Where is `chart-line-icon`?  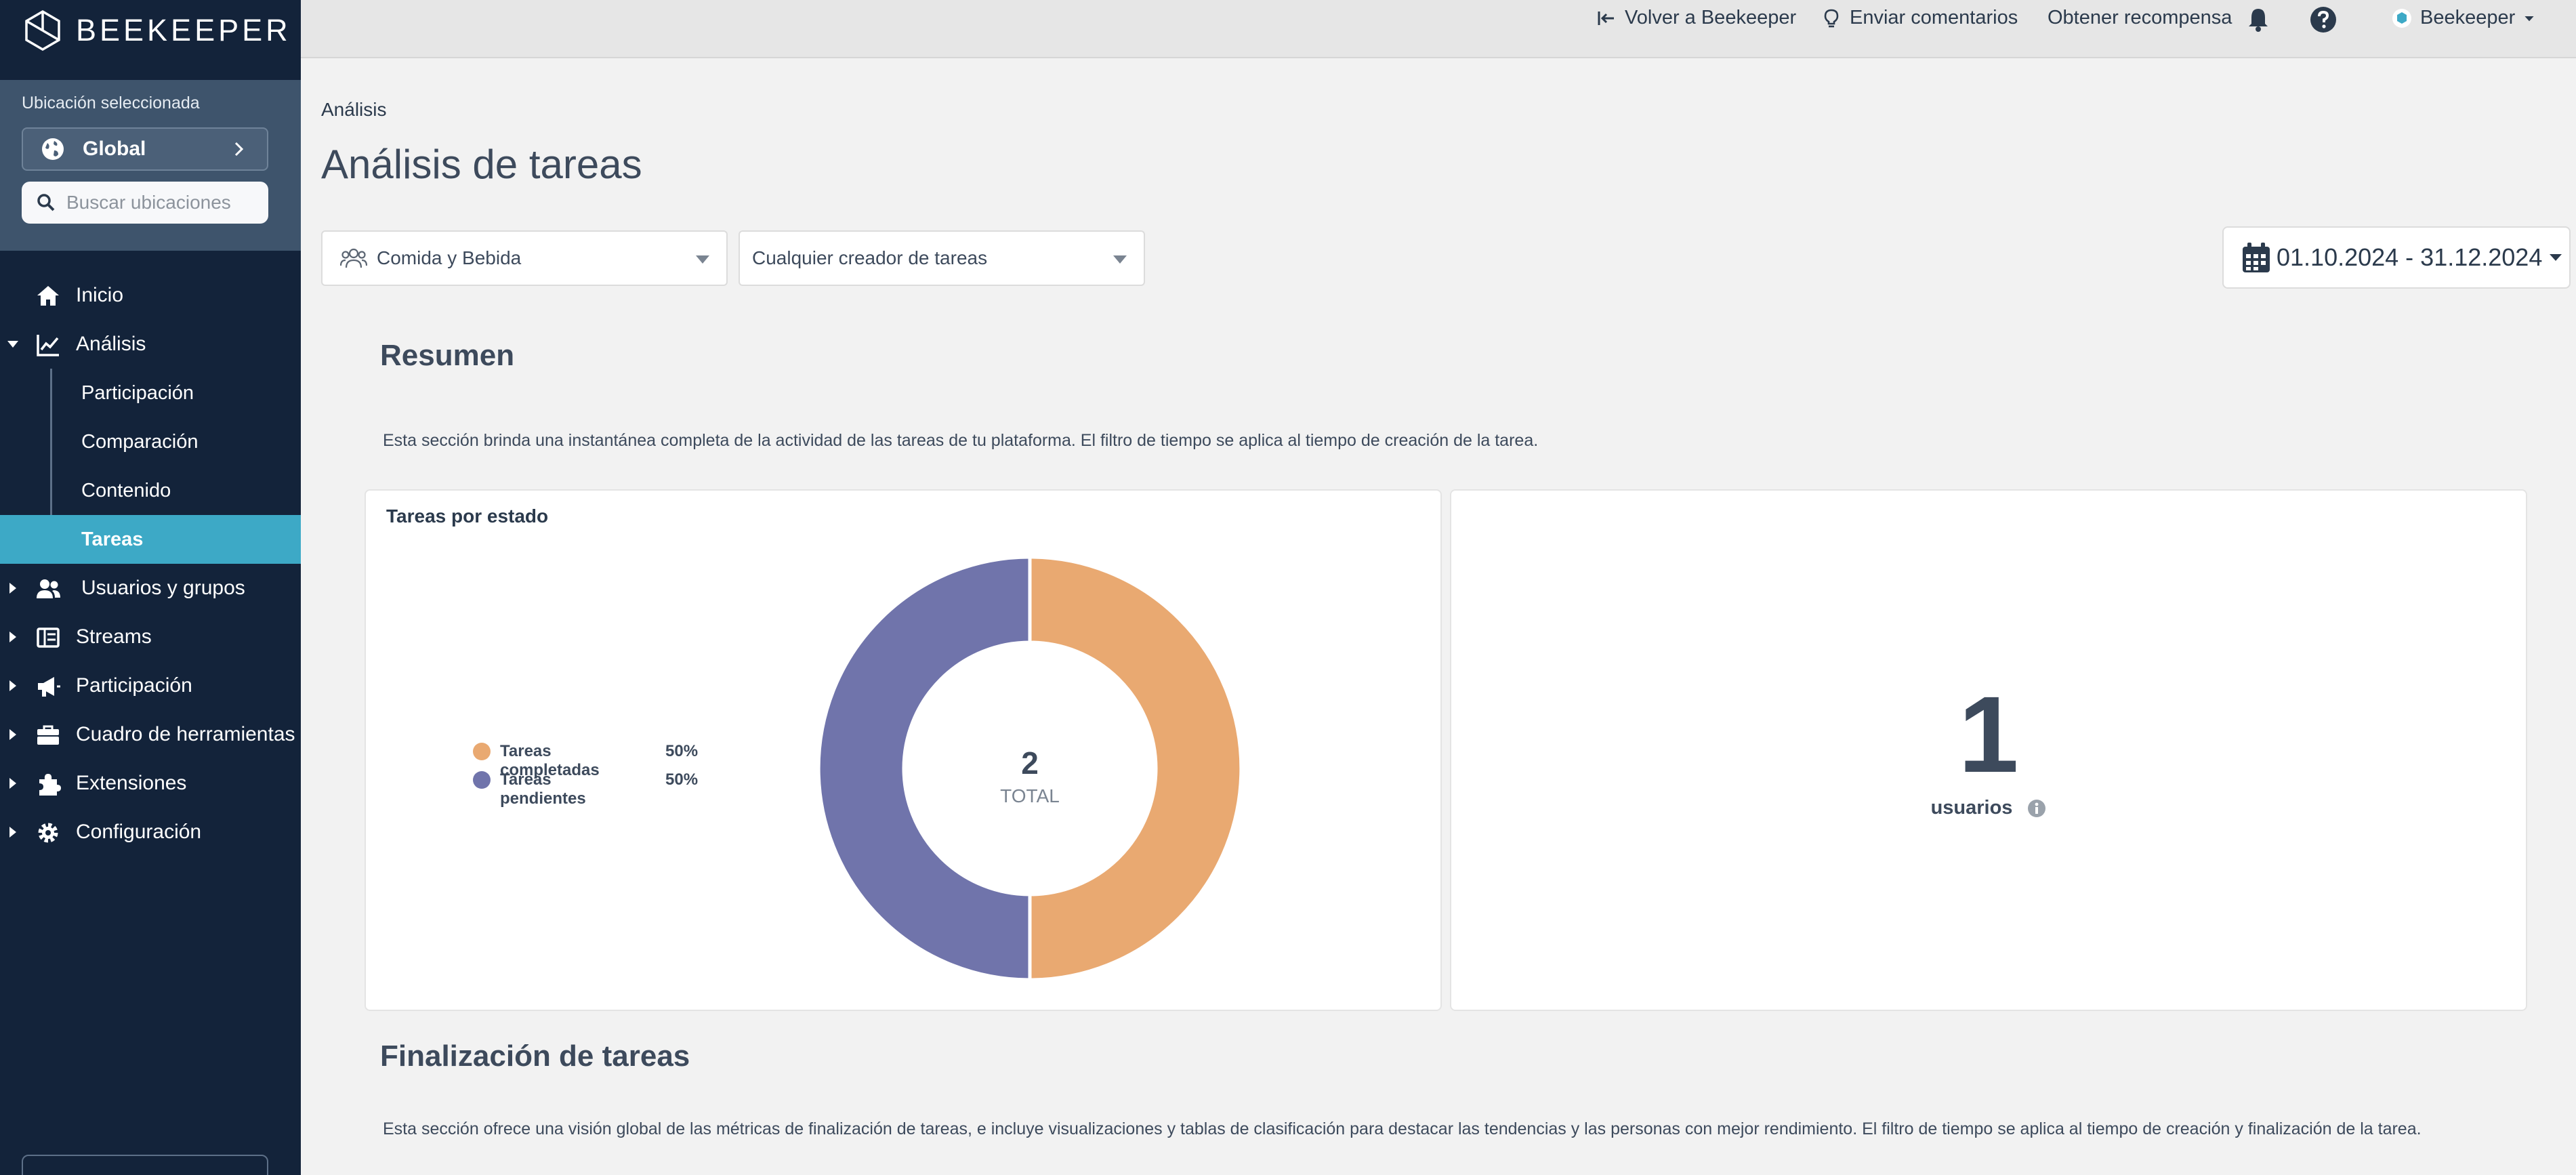 chart-line-icon is located at coordinates (48, 345).